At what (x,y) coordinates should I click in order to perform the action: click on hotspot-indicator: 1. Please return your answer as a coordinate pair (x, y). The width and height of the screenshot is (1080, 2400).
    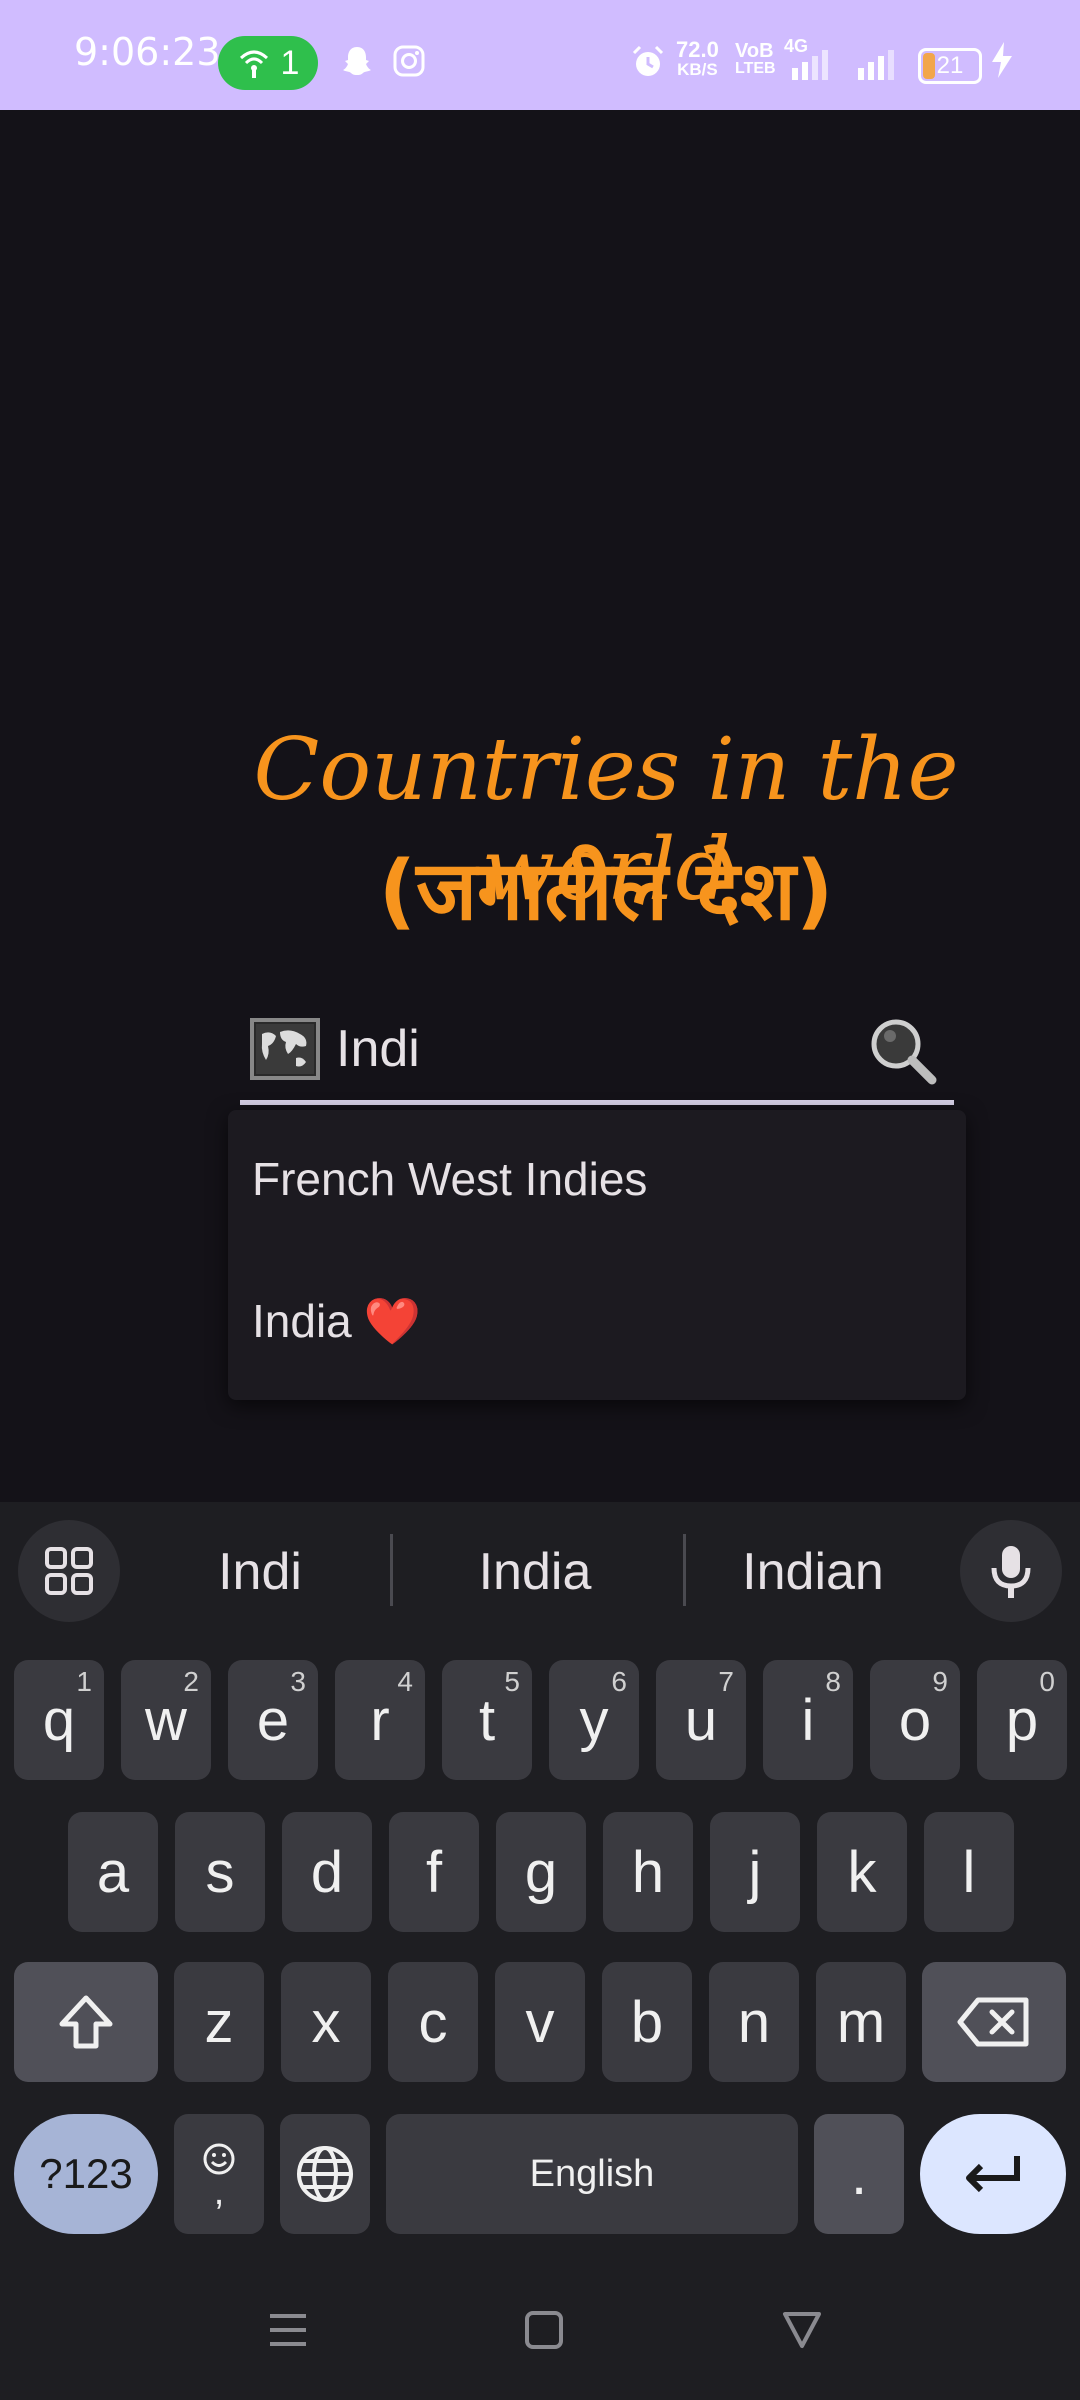
    Looking at the image, I should click on (268, 63).